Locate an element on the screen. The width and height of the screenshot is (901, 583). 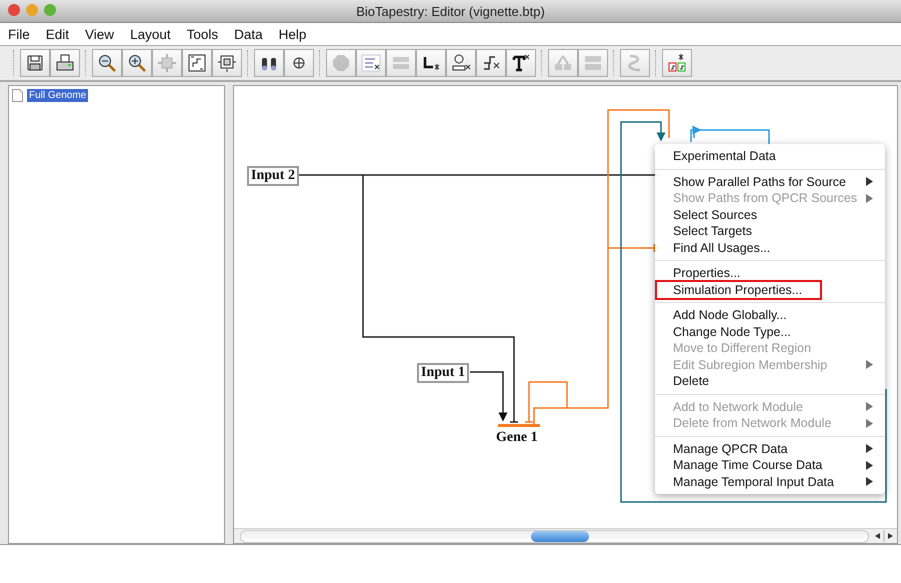
text-icon is located at coordinates (521, 63).